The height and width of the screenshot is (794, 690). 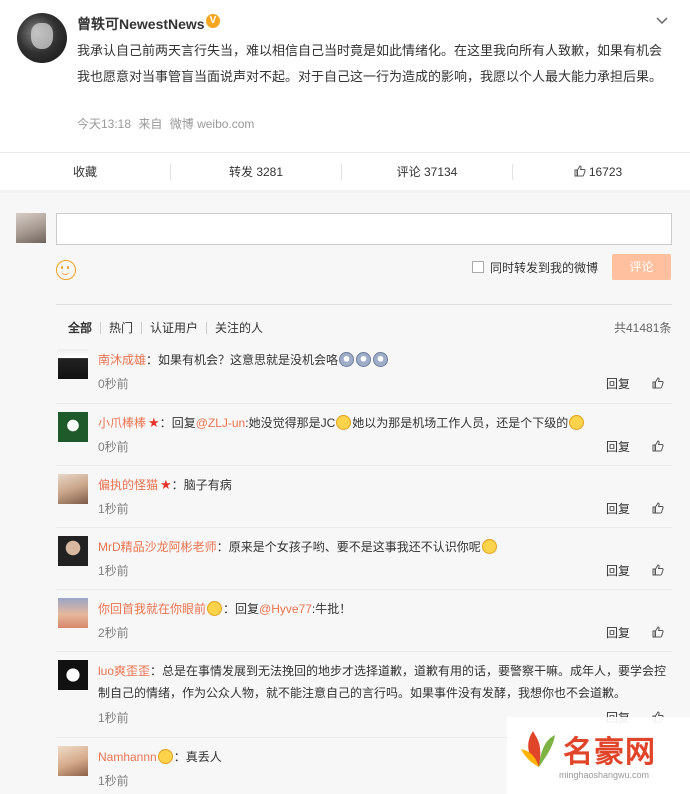 What do you see at coordinates (643, 328) in the screenshot?
I see `comment-total: 共41481条` at bounding box center [643, 328].